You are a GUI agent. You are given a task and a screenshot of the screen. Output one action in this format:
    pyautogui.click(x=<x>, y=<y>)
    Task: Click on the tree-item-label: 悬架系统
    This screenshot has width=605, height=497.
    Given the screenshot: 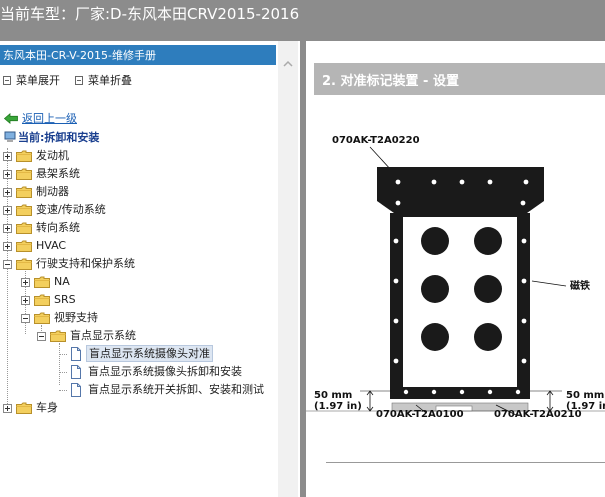 What is the action you would take?
    pyautogui.click(x=58, y=173)
    